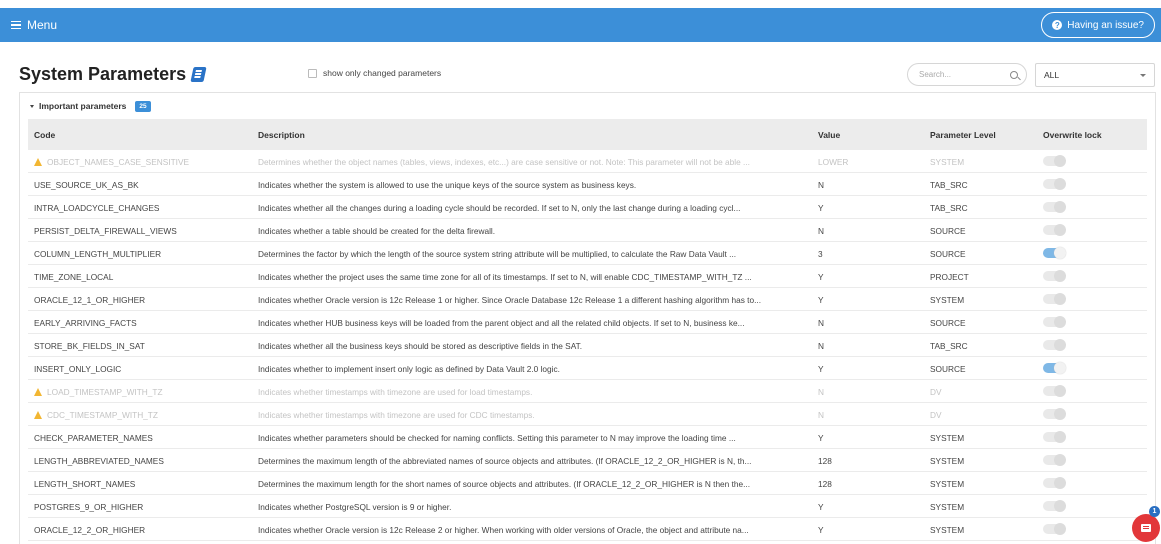  What do you see at coordinates (975, 135) in the screenshot?
I see `header-parameter-level: Parameter Level` at bounding box center [975, 135].